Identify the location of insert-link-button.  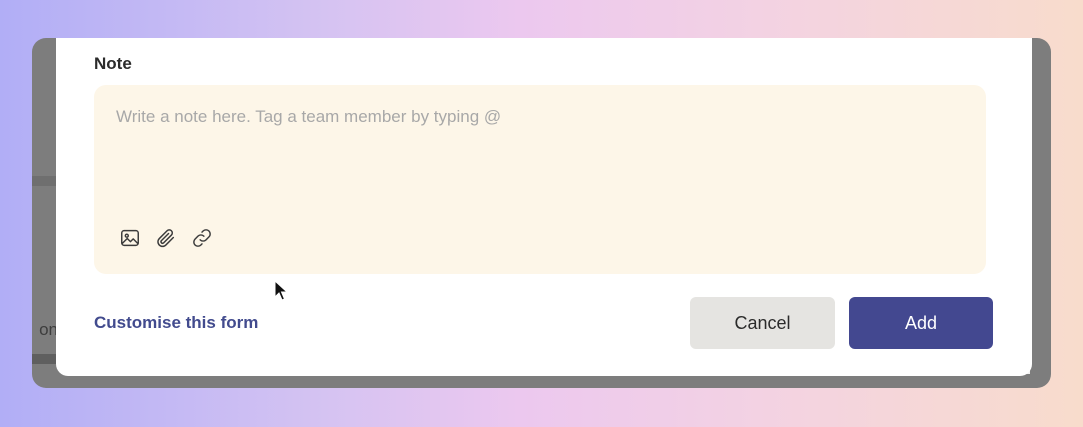
(202, 238).